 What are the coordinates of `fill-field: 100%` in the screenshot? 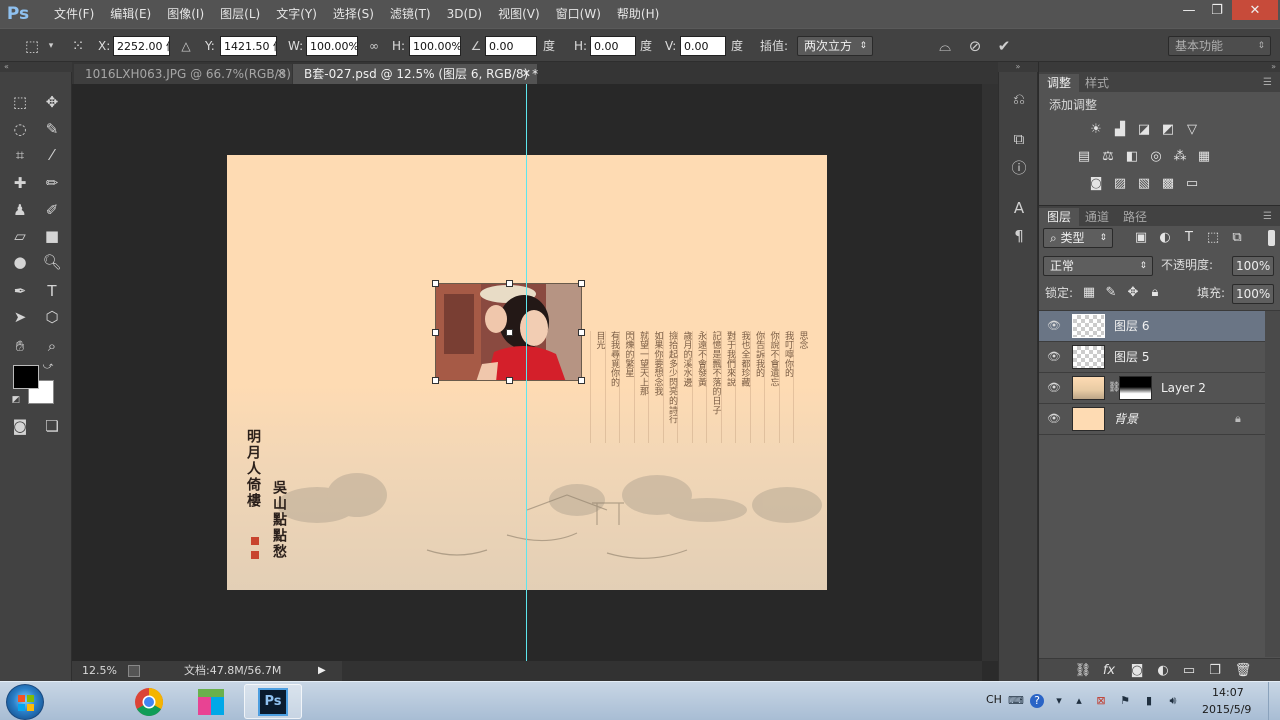 It's located at (1253, 294).